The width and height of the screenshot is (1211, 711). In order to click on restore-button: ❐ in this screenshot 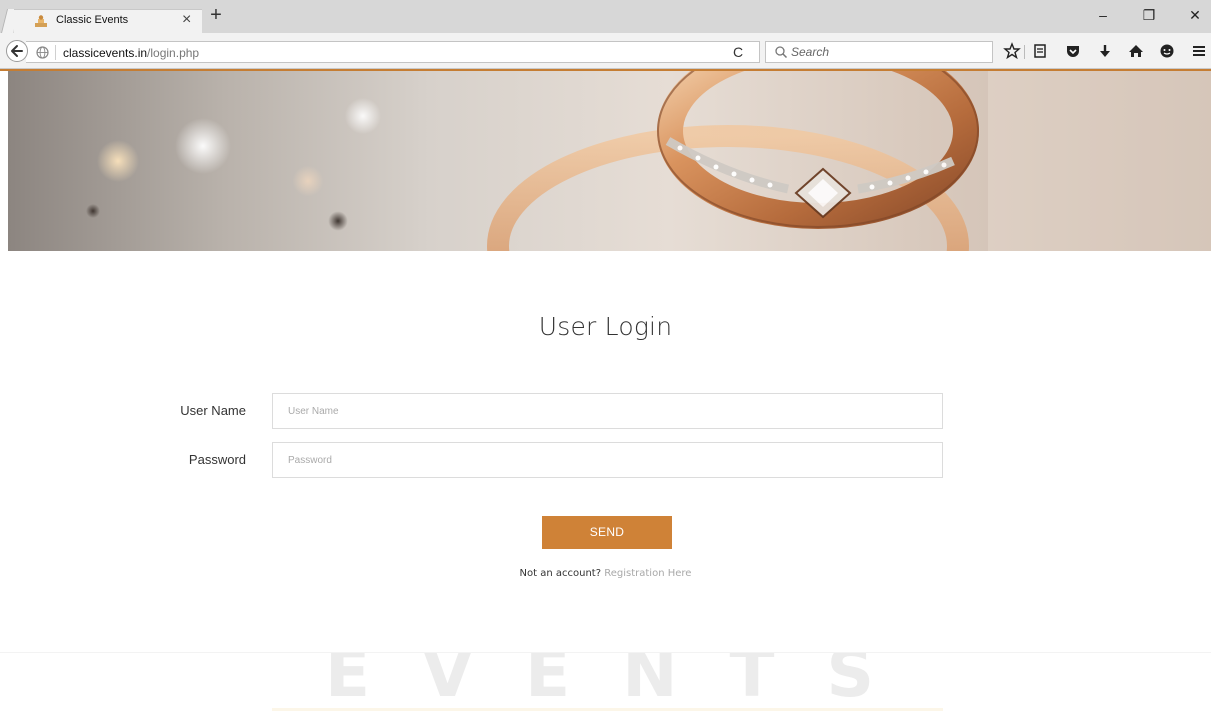, I will do `click(1149, 15)`.